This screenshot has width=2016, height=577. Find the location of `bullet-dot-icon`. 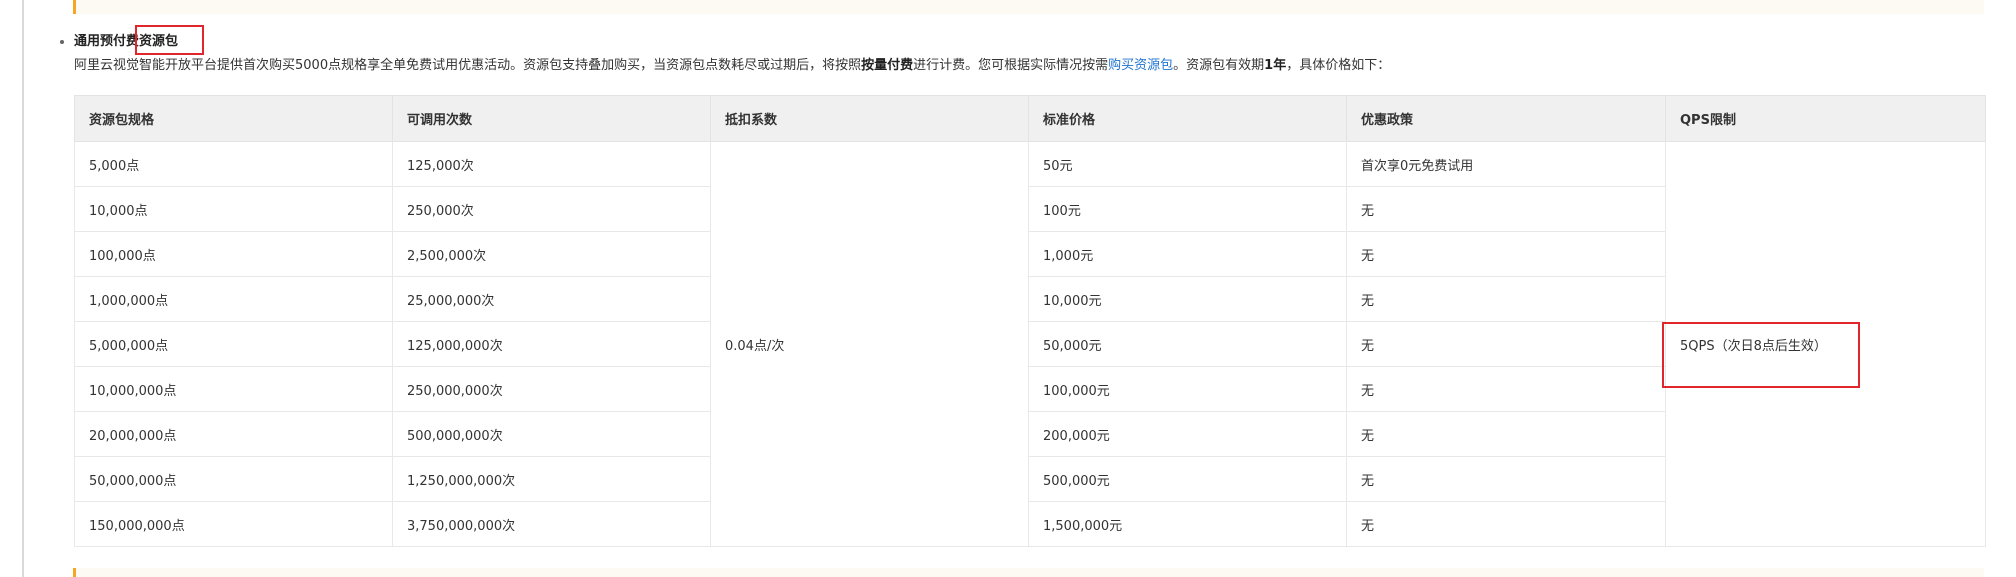

bullet-dot-icon is located at coordinates (62, 42).